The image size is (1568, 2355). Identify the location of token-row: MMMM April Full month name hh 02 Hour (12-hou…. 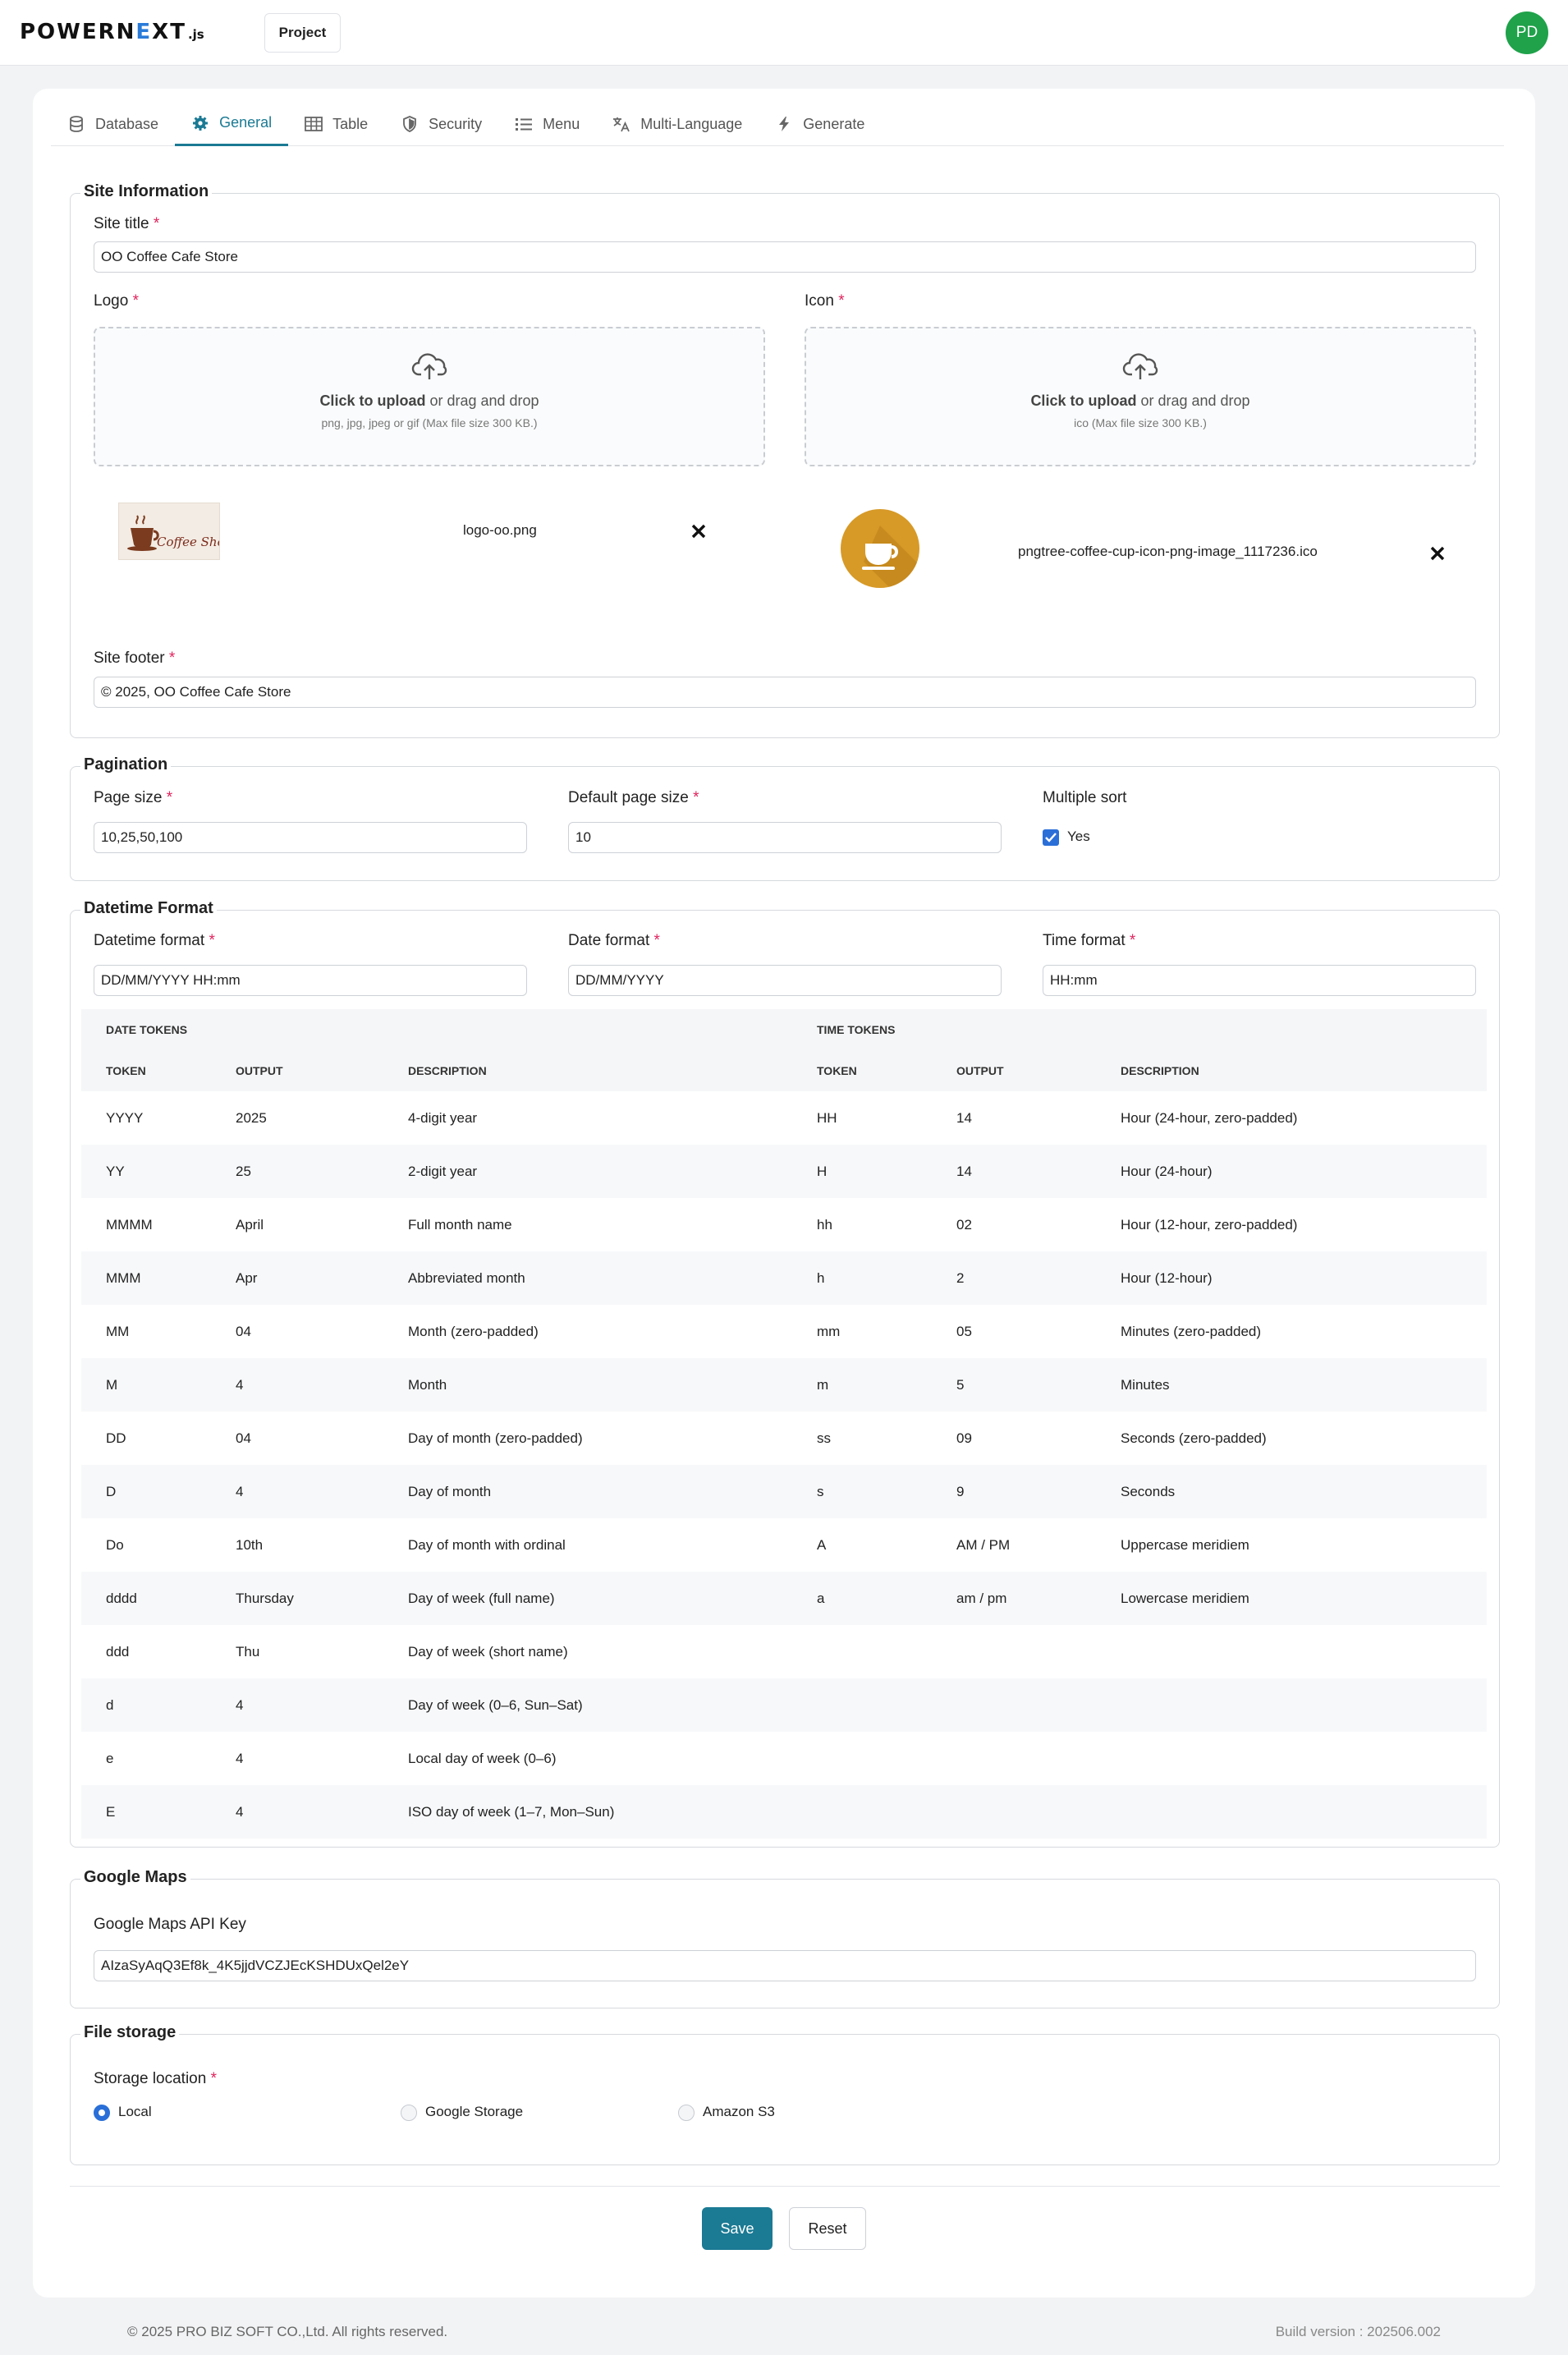
(784, 1224).